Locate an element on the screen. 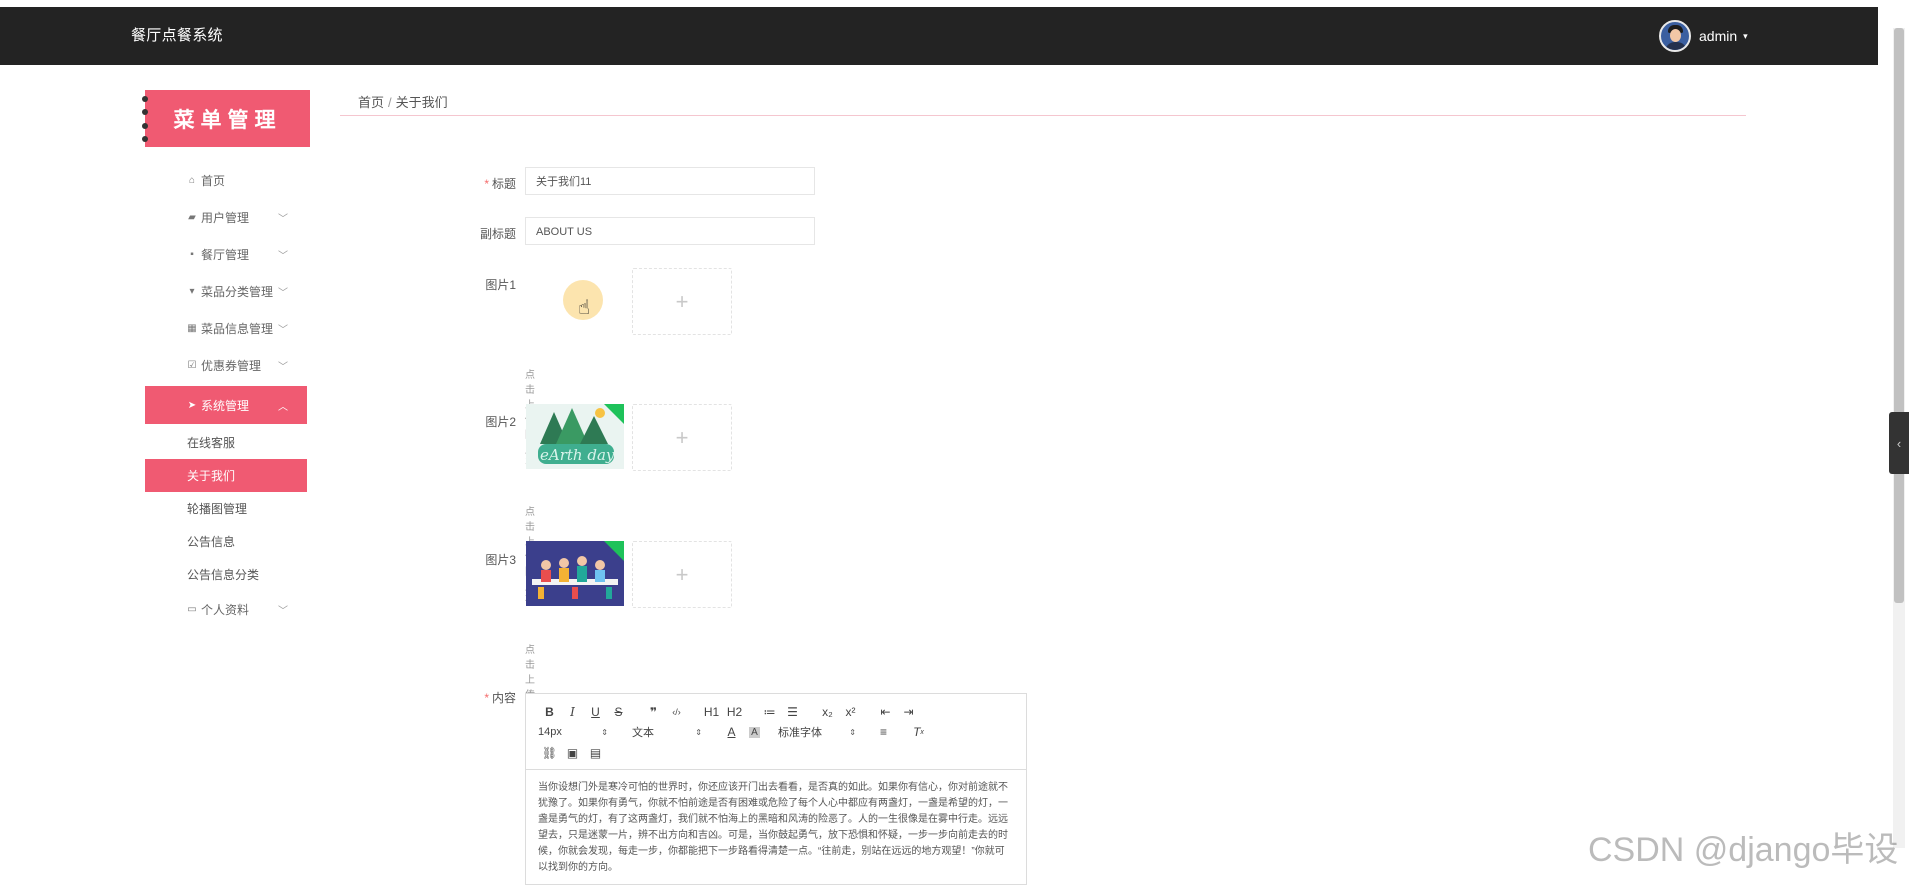  sidebar-item-home: ⌂ 首页 is located at coordinates (226, 180).